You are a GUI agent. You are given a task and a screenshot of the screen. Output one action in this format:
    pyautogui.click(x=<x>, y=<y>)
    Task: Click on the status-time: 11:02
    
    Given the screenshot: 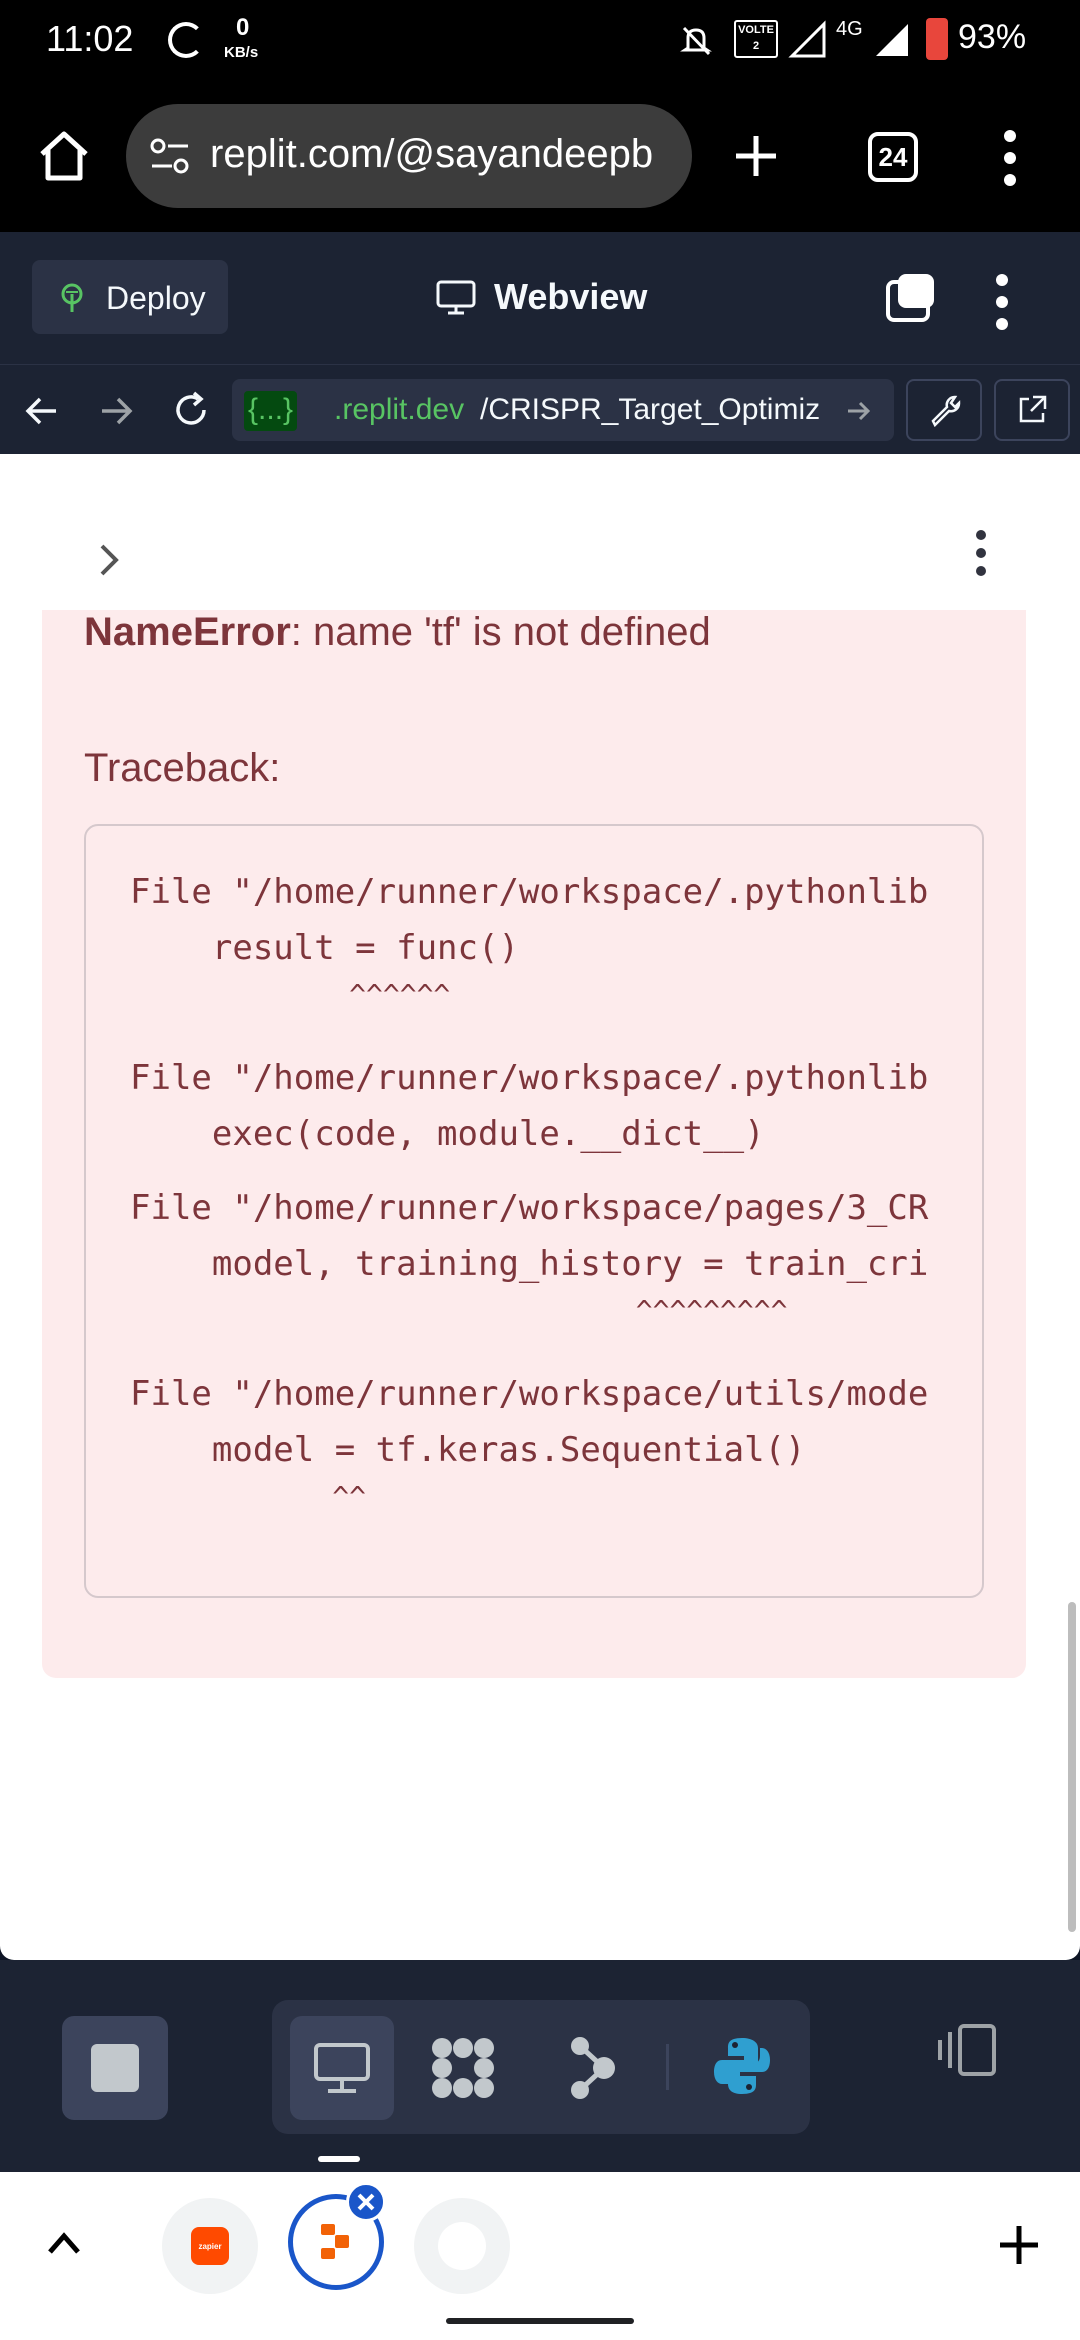 What is the action you would take?
    pyautogui.click(x=90, y=38)
    